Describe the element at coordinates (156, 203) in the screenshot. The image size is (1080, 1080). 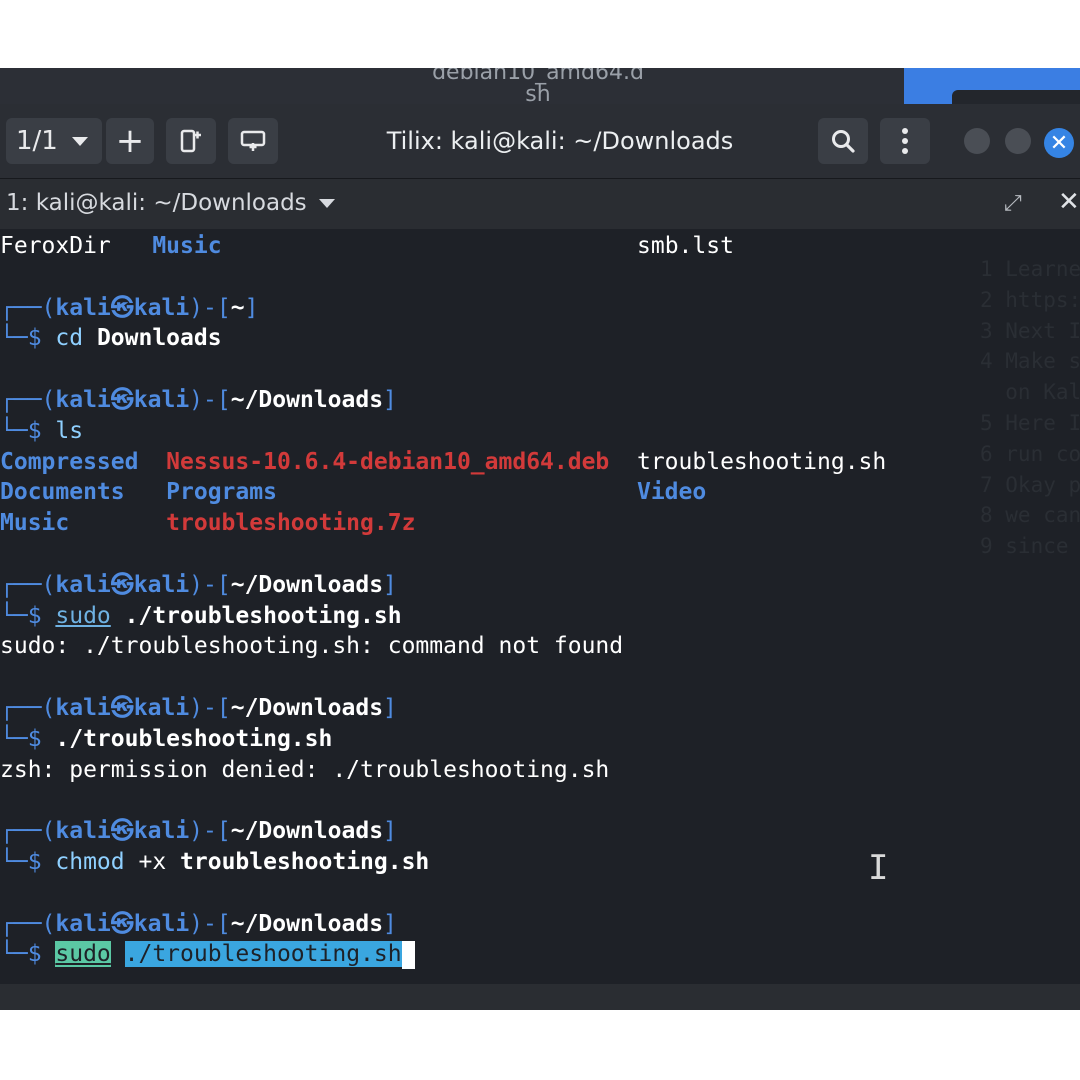
I see `terminal-title-text: 1: kali@kali: ~/Downloads` at that location.